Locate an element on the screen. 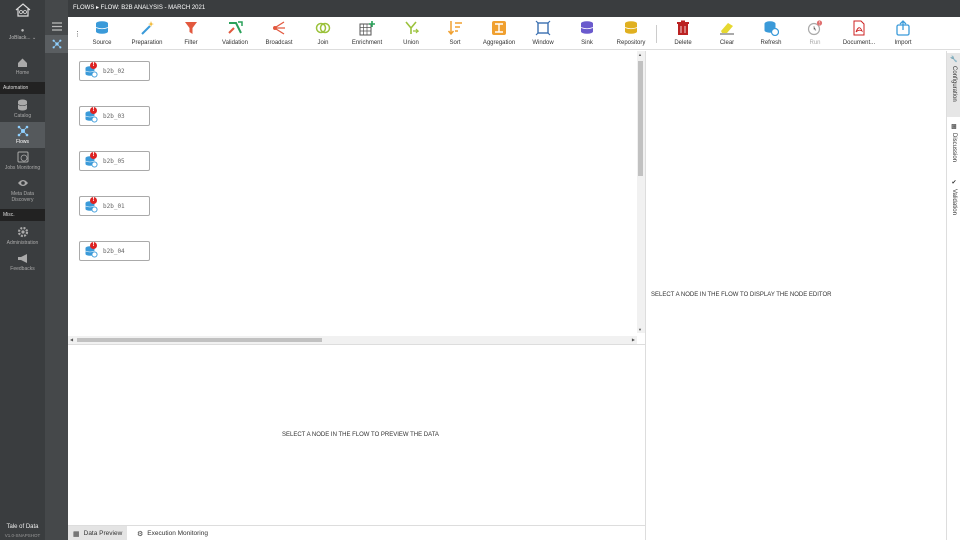 Image resolution: width=960 pixels, height=540 pixels. sort-icon is located at coordinates (454, 28).